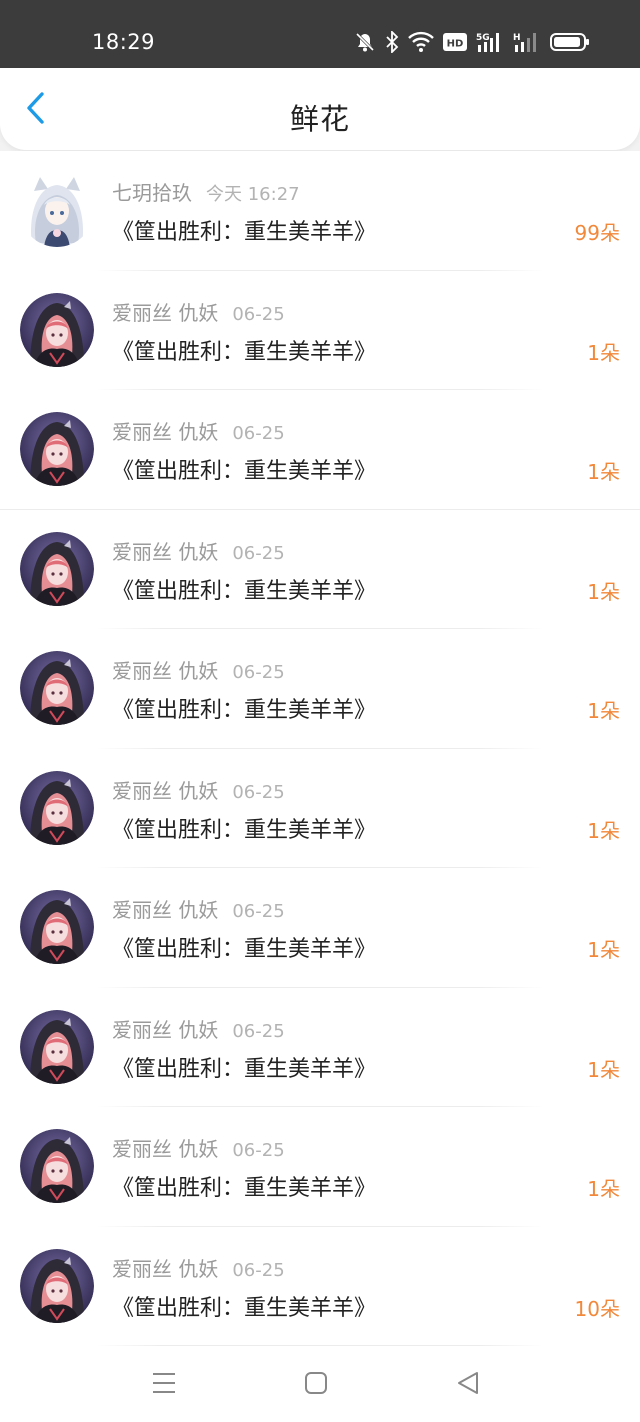 This screenshot has width=640, height=1422. What do you see at coordinates (319, 119) in the screenshot?
I see `page-title: 鲜花` at bounding box center [319, 119].